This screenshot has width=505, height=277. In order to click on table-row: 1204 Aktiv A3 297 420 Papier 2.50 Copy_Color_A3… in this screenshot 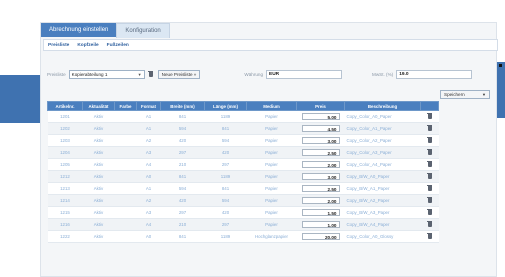, I will do `click(243, 152)`.